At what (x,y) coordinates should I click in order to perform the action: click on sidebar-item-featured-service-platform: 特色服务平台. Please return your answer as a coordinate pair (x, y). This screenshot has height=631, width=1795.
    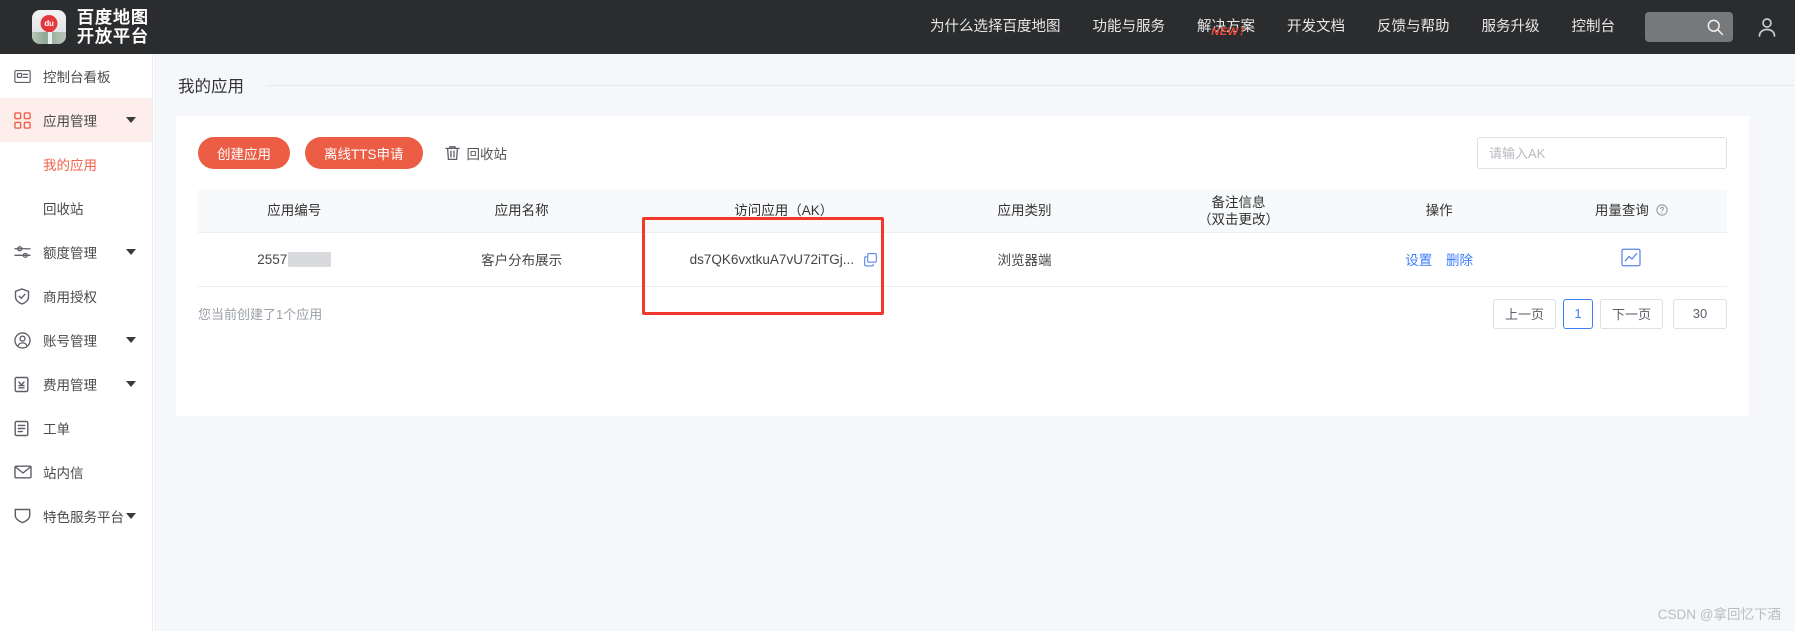
    Looking at the image, I should click on (76, 516).